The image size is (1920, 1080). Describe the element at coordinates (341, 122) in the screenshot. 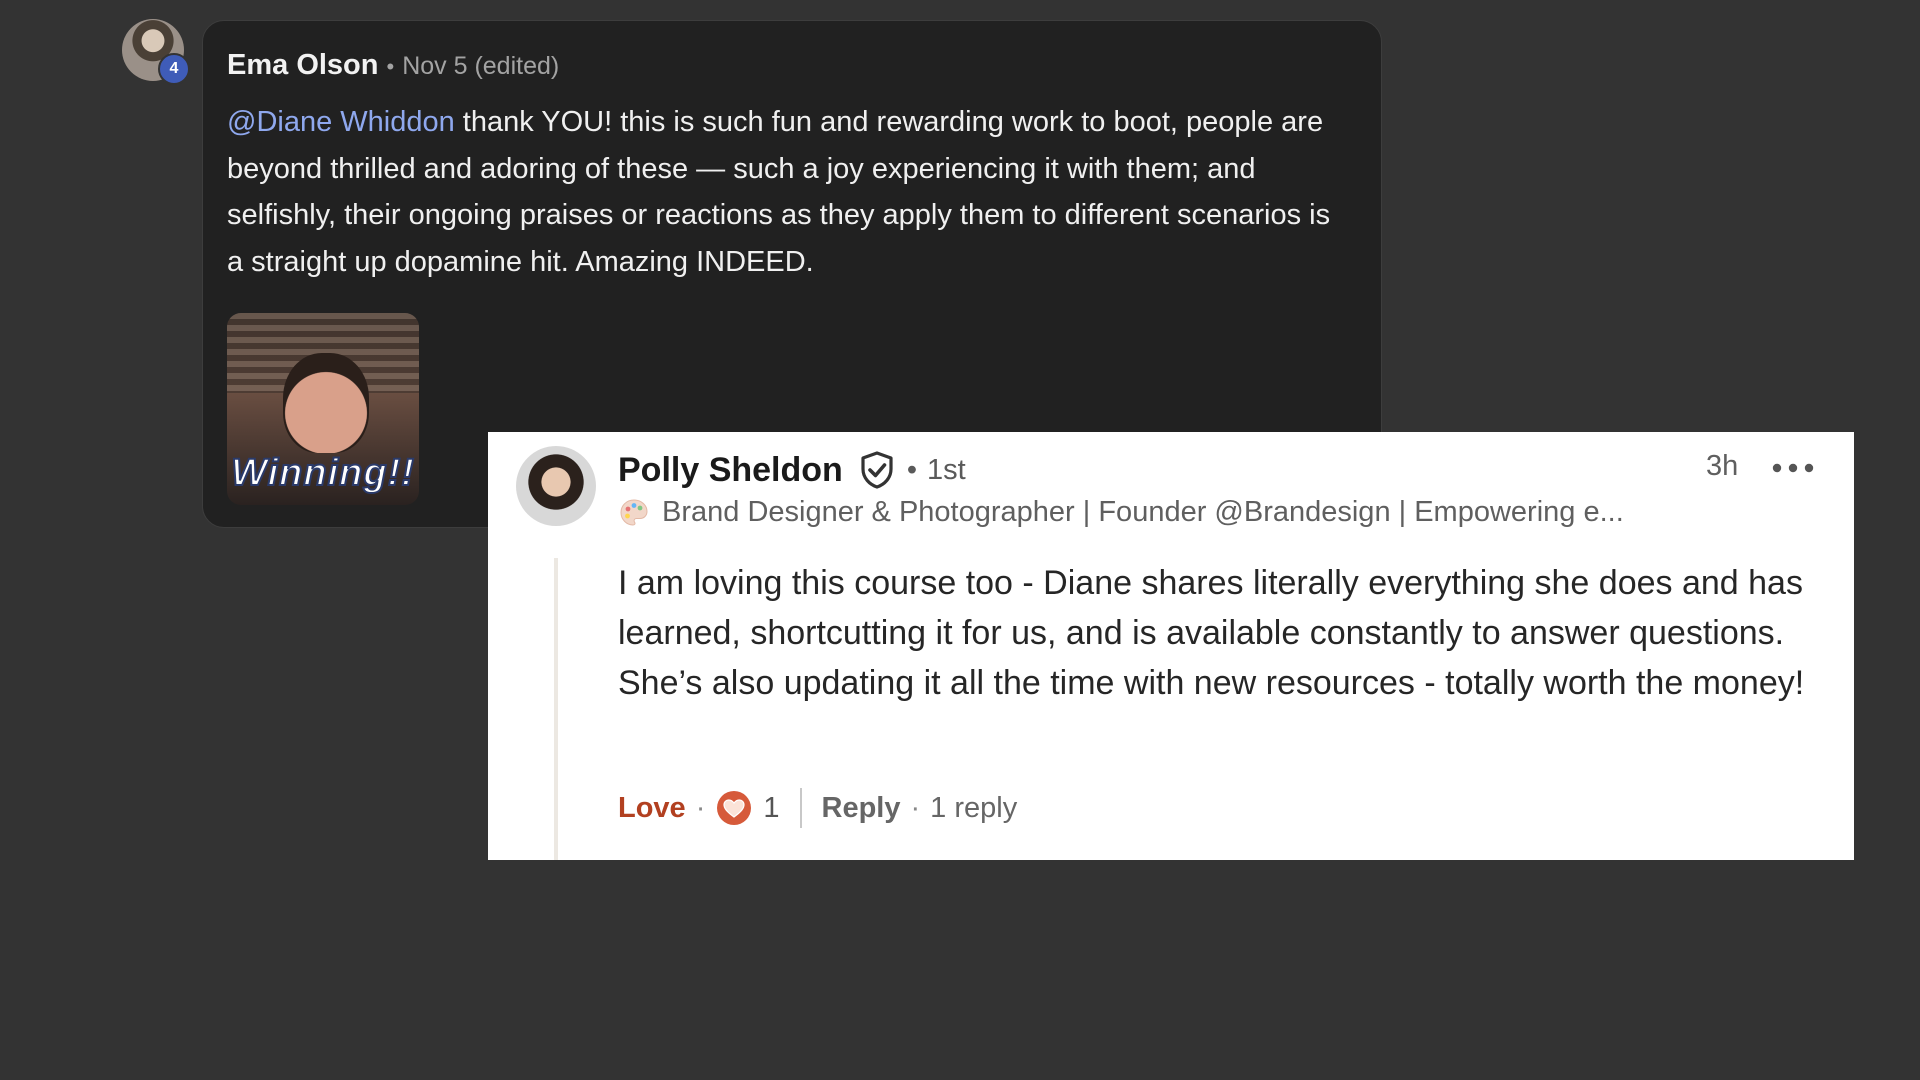

I see `mention-link: @Diane Whiddon` at that location.